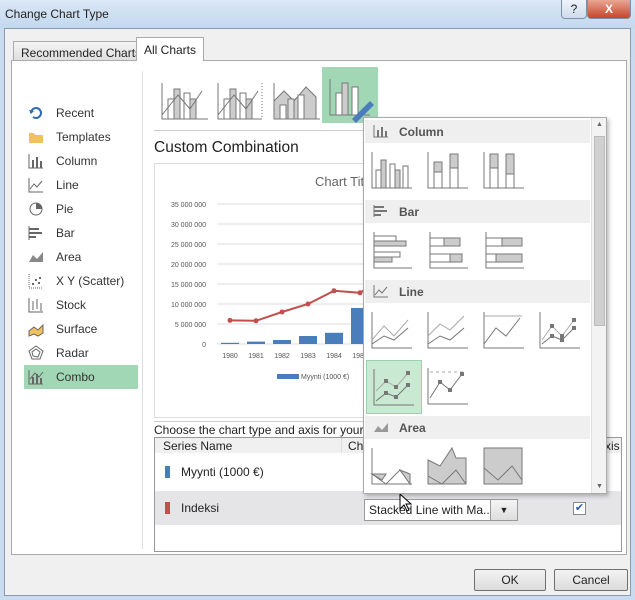  I want to click on recent-icon, so click(35, 113).